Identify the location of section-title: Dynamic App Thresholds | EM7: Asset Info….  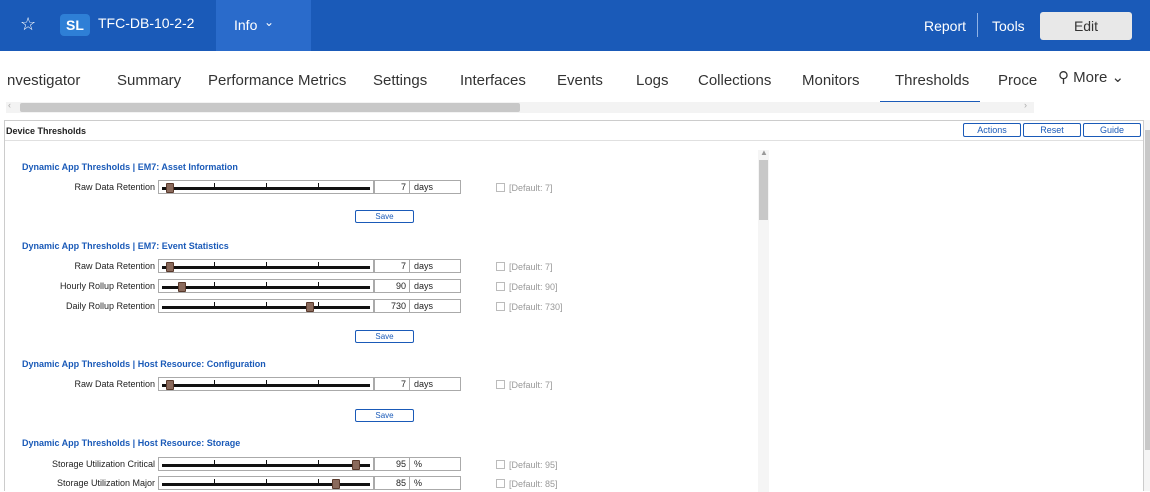
(130, 167).